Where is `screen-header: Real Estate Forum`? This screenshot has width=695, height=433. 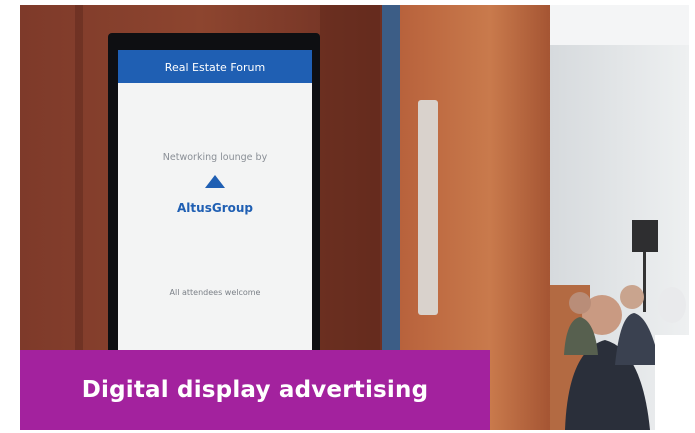 screen-header: Real Estate Forum is located at coordinates (215, 67).